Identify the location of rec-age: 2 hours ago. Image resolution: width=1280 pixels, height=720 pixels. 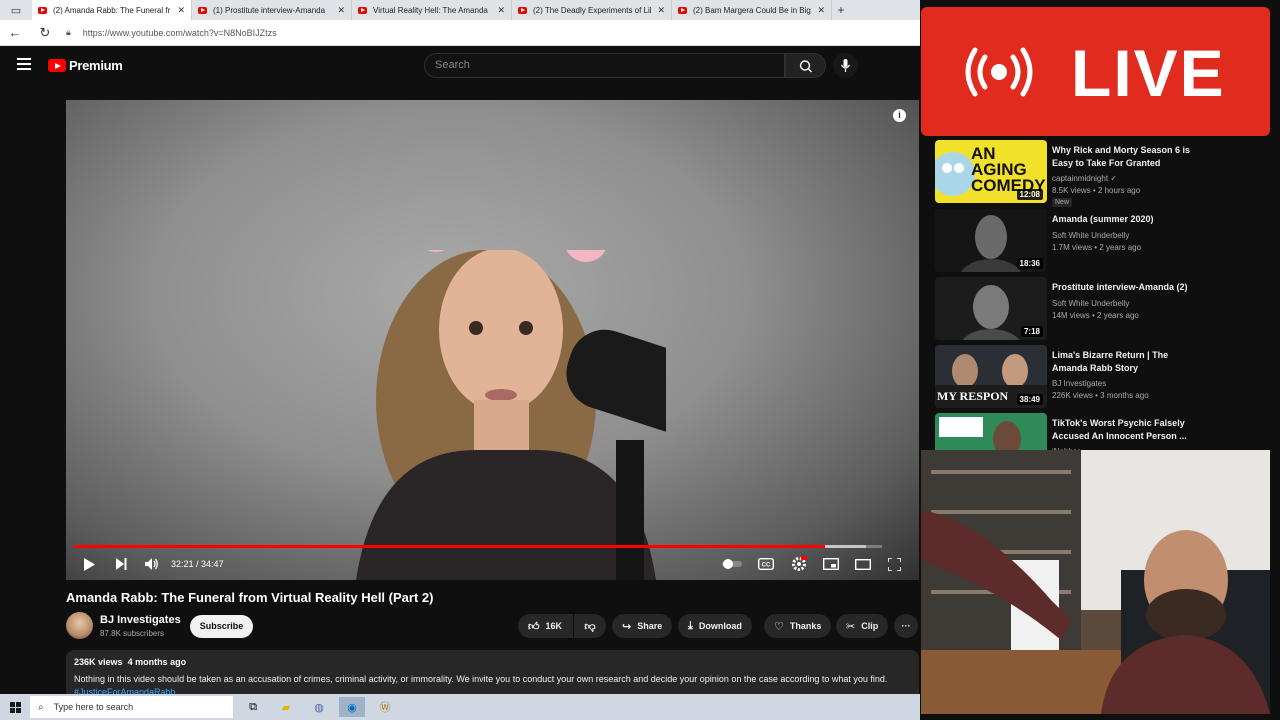
(1119, 190).